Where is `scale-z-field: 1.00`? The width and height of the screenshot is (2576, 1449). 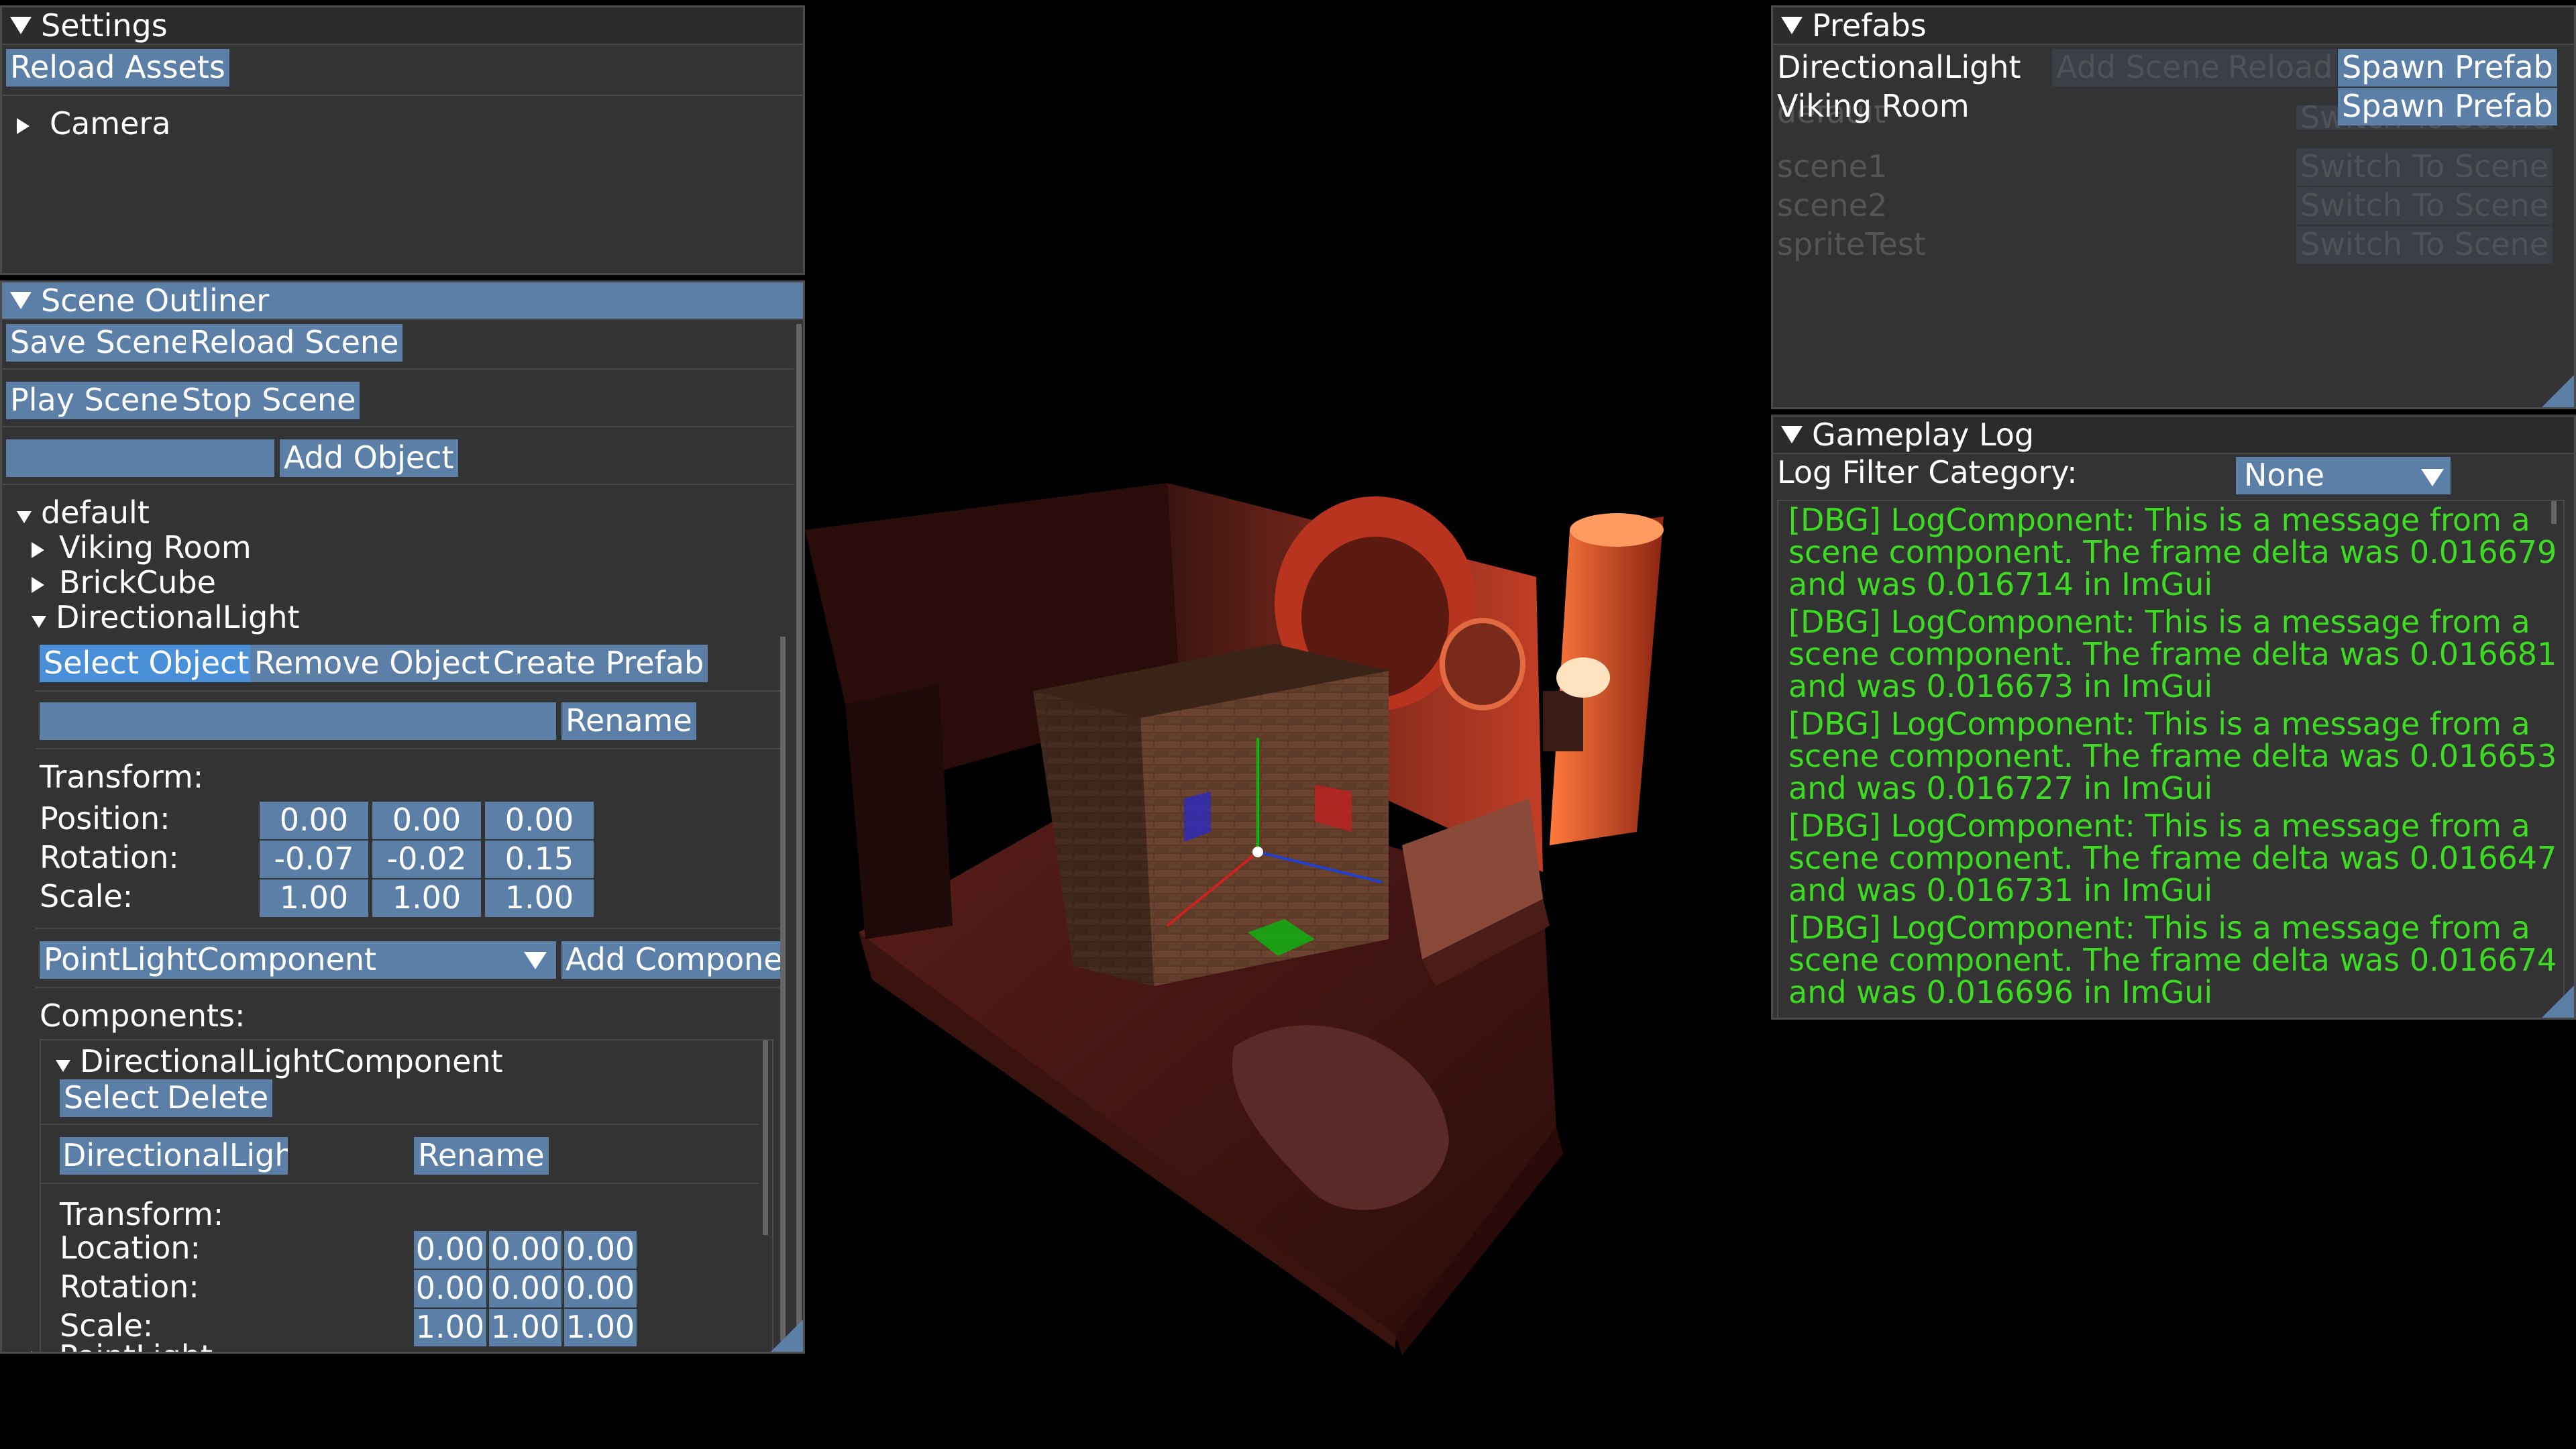 scale-z-field: 1.00 is located at coordinates (539, 898).